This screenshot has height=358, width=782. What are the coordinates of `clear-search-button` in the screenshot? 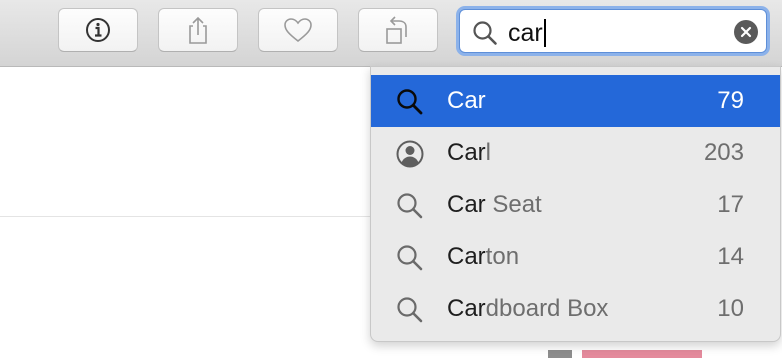 It's located at (746, 32).